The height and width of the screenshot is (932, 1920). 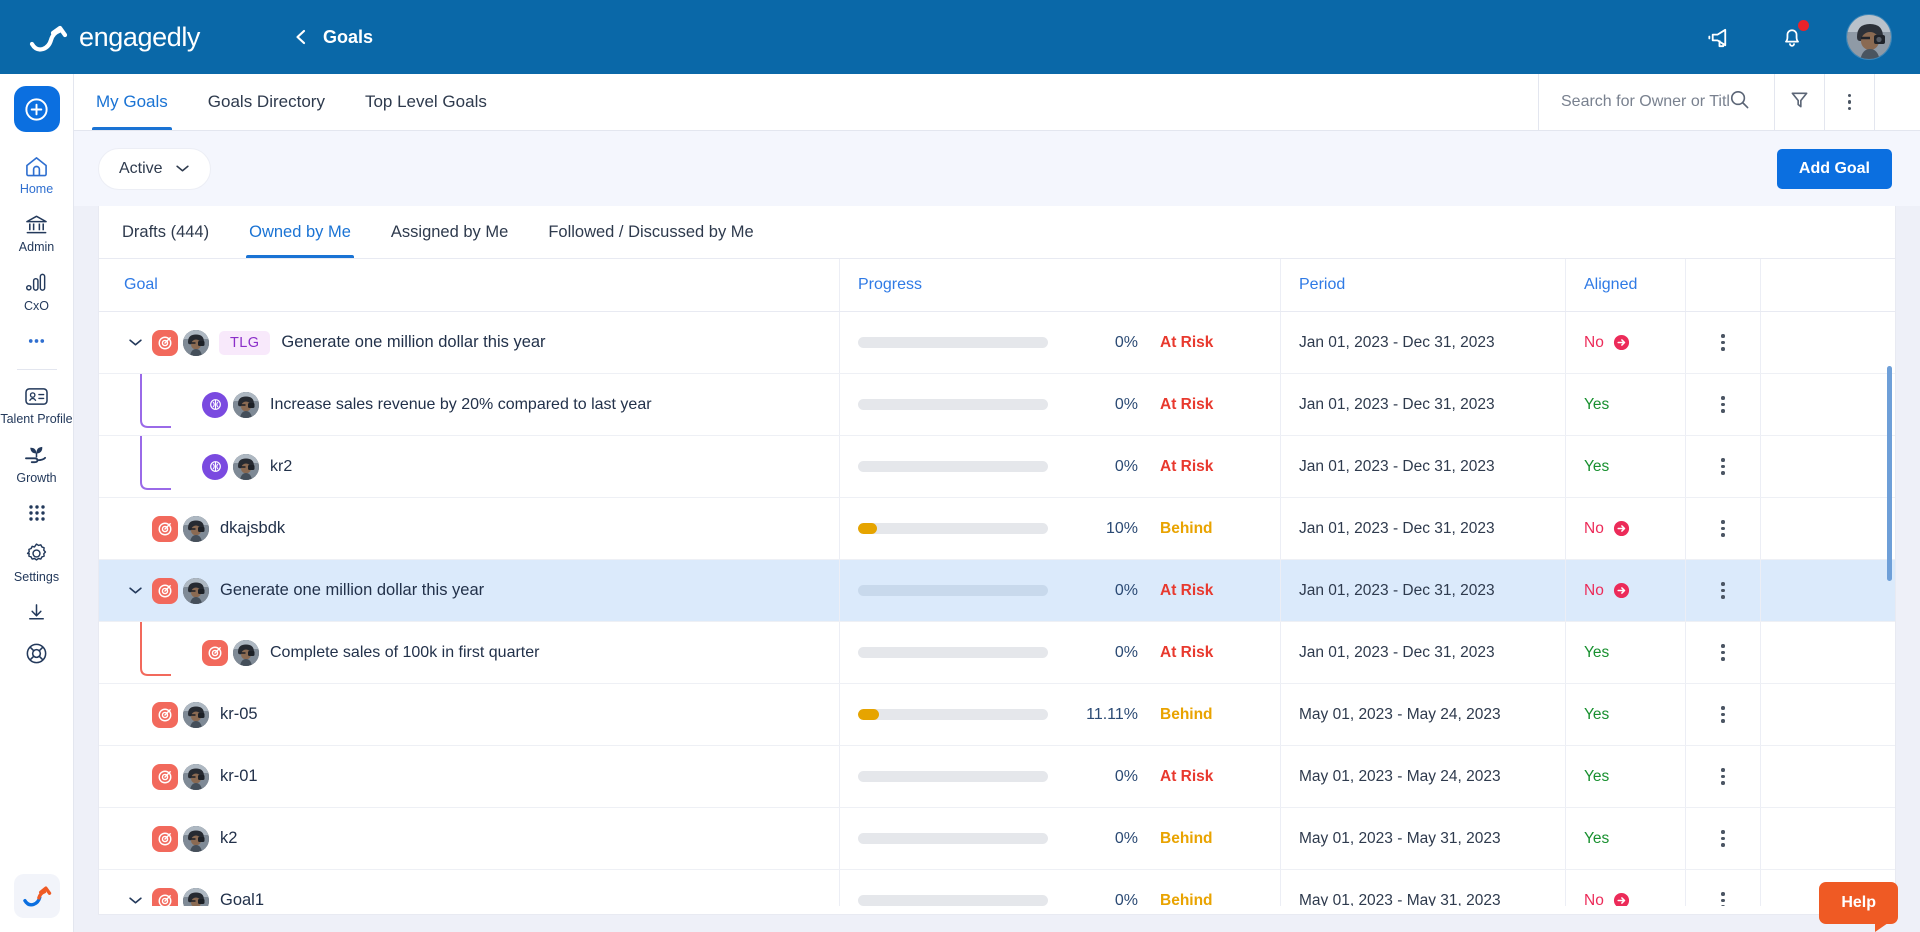 I want to click on goal-title: kr2, so click(x=281, y=467).